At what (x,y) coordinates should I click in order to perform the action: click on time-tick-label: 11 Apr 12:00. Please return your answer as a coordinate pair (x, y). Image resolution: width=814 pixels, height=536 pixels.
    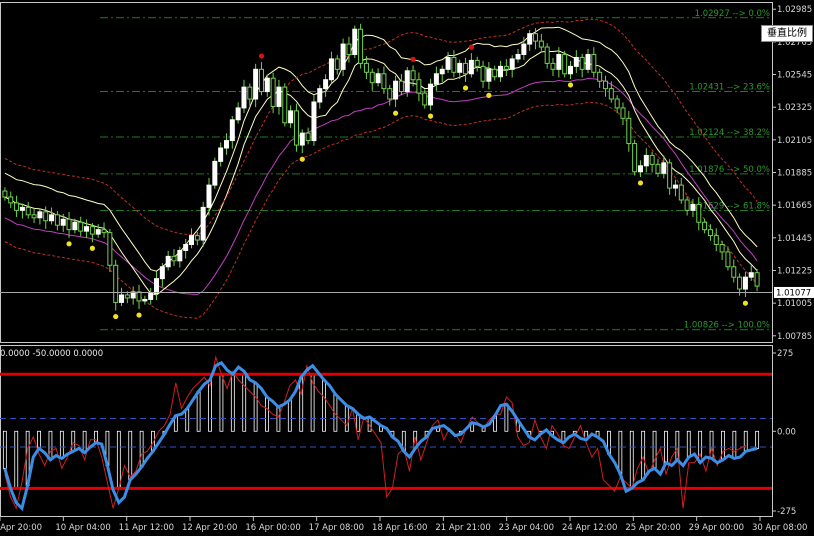
    Looking at the image, I should click on (146, 528).